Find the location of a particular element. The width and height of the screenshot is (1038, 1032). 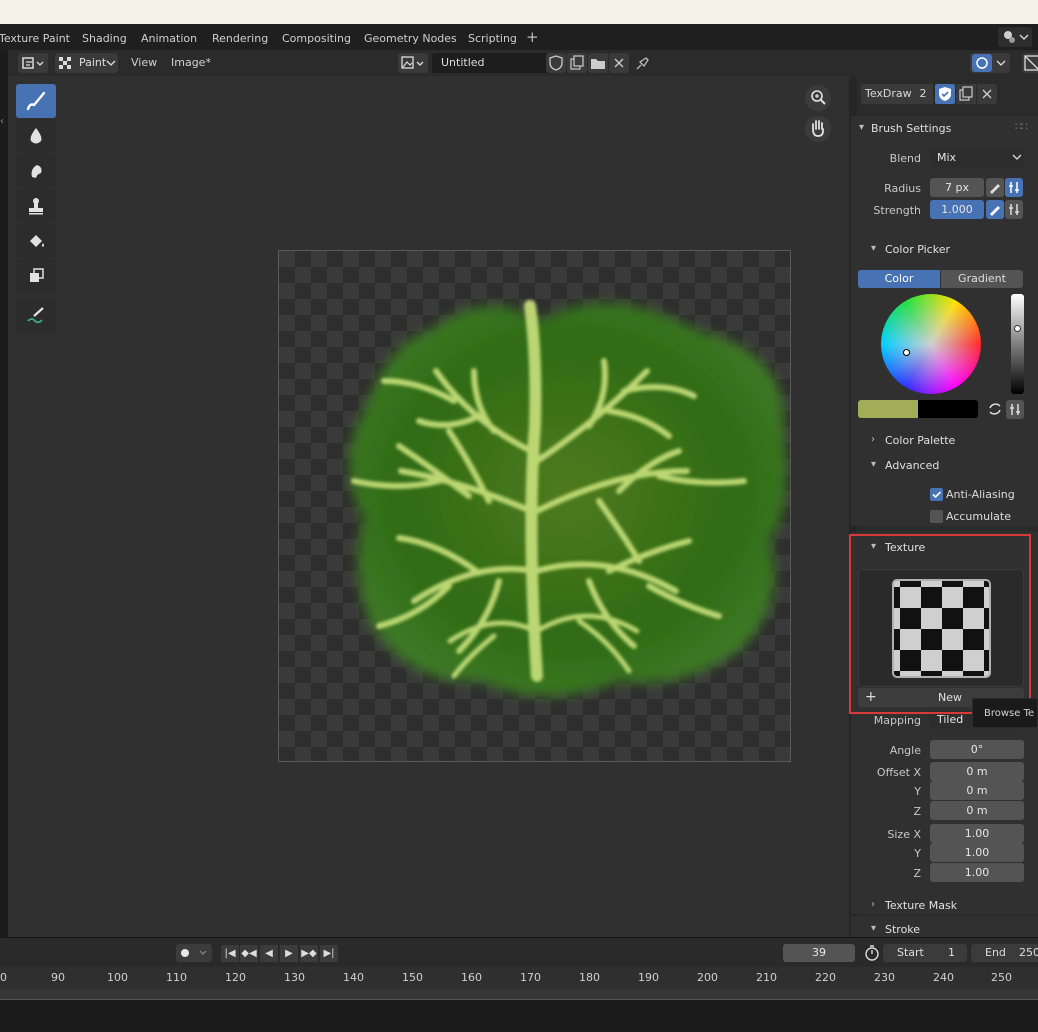

image-name-field: Untitled is located at coordinates (494, 63).